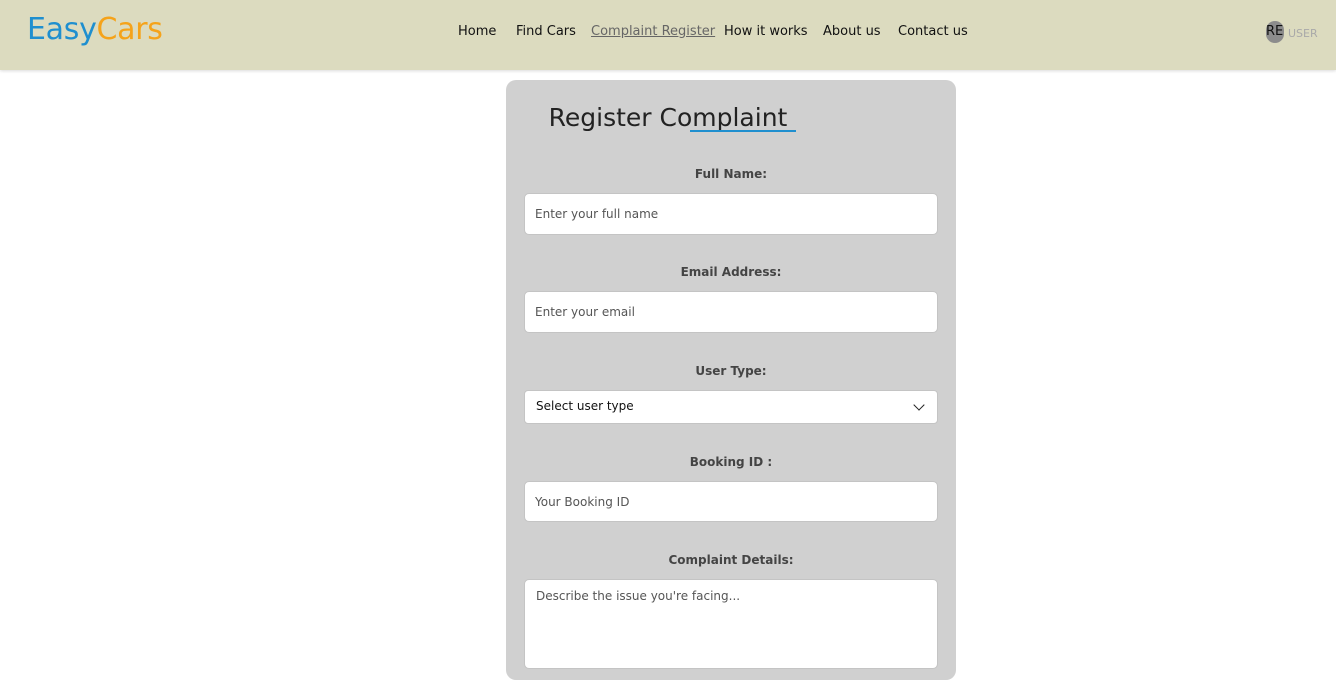 The height and width of the screenshot is (680, 1336). I want to click on full-name-placeholder: Enter your full name, so click(597, 214).